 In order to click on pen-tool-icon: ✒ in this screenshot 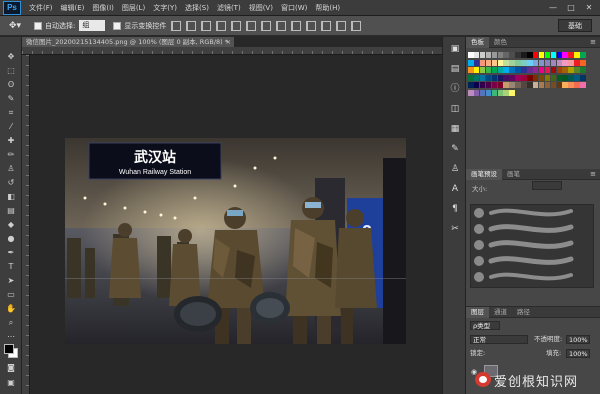, I will do `click(11, 252)`.